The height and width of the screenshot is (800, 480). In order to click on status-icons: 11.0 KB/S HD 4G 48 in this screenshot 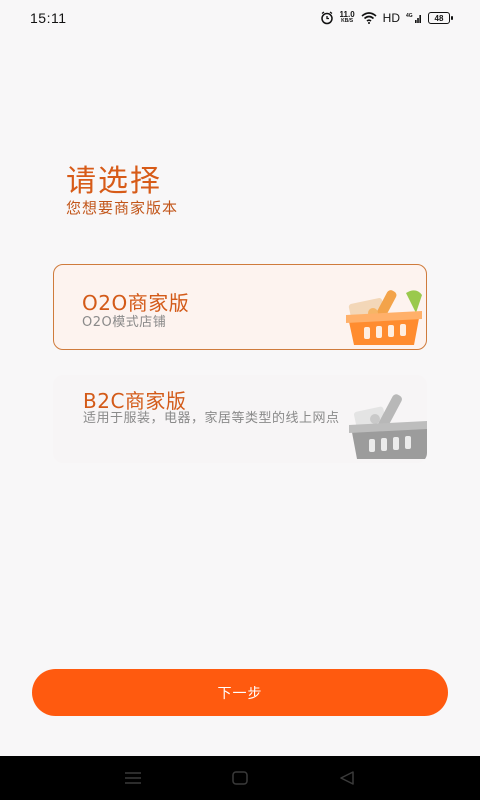, I will do `click(386, 18)`.